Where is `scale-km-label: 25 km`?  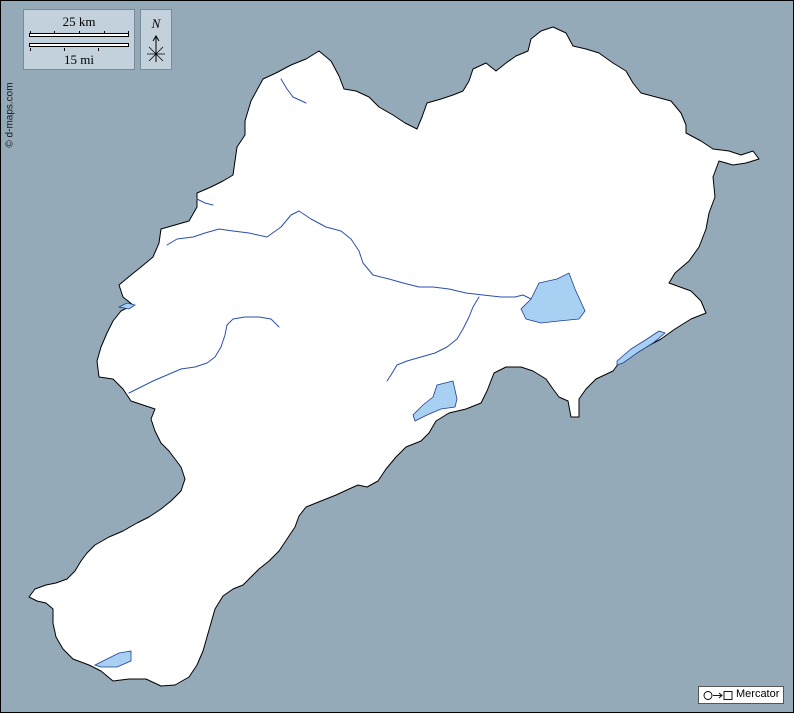 scale-km-label: 25 km is located at coordinates (79, 21).